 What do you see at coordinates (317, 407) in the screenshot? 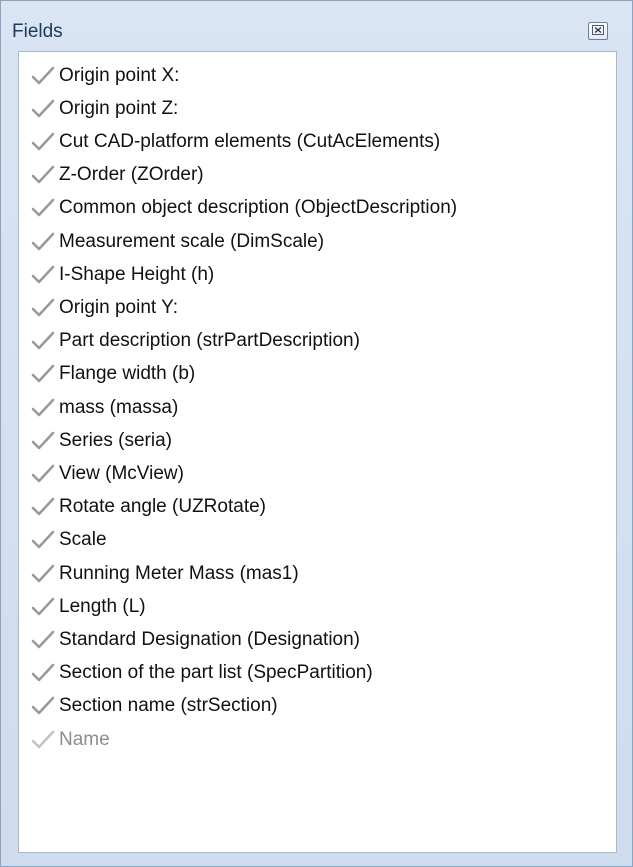
I see `field-item: mass (massa)` at bounding box center [317, 407].